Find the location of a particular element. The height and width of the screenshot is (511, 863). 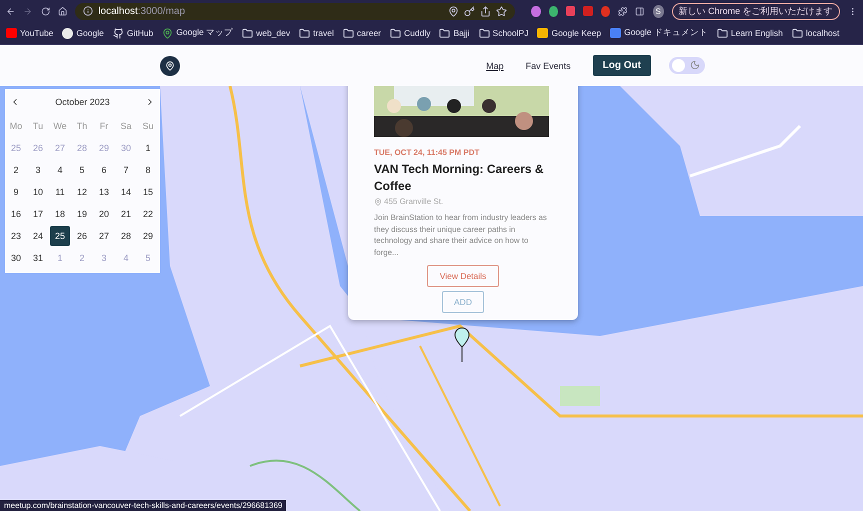

update-chrome-button: 新しい Chrome をご利用いただけます is located at coordinates (756, 11).